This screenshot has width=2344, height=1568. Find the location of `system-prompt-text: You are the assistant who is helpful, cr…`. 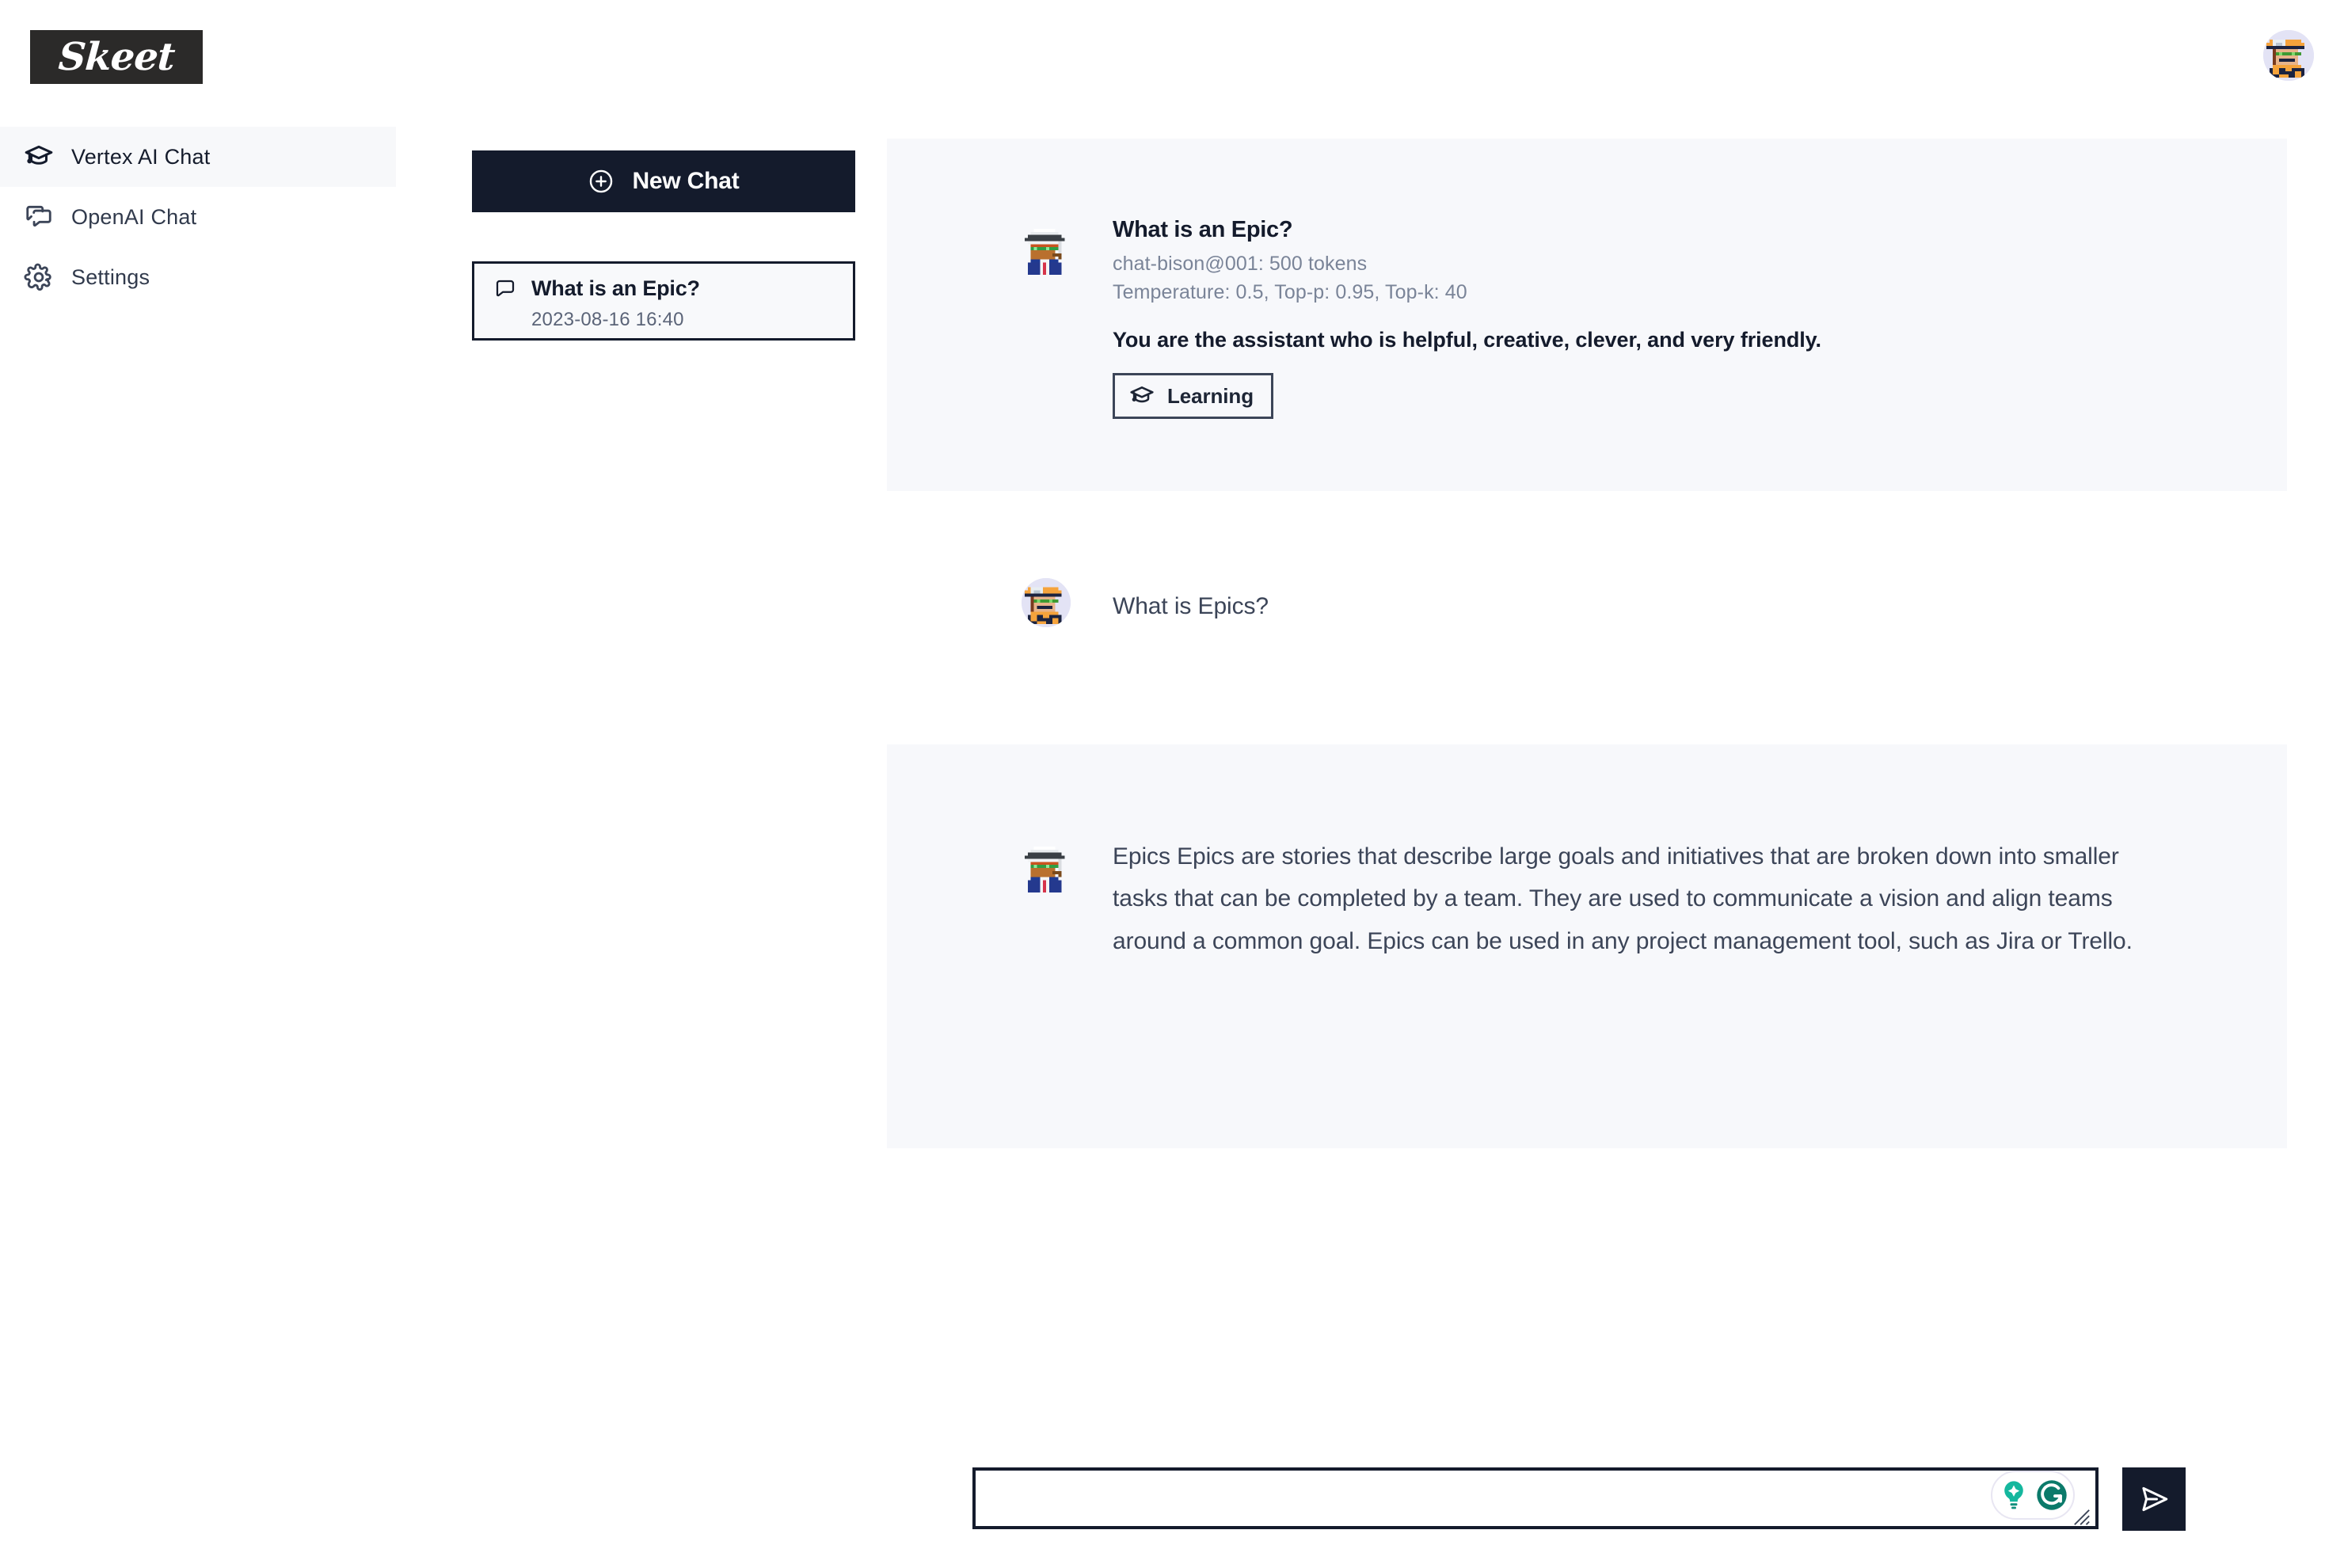

system-prompt-text: You are the assistant who is helpful, cr… is located at coordinates (1467, 340).